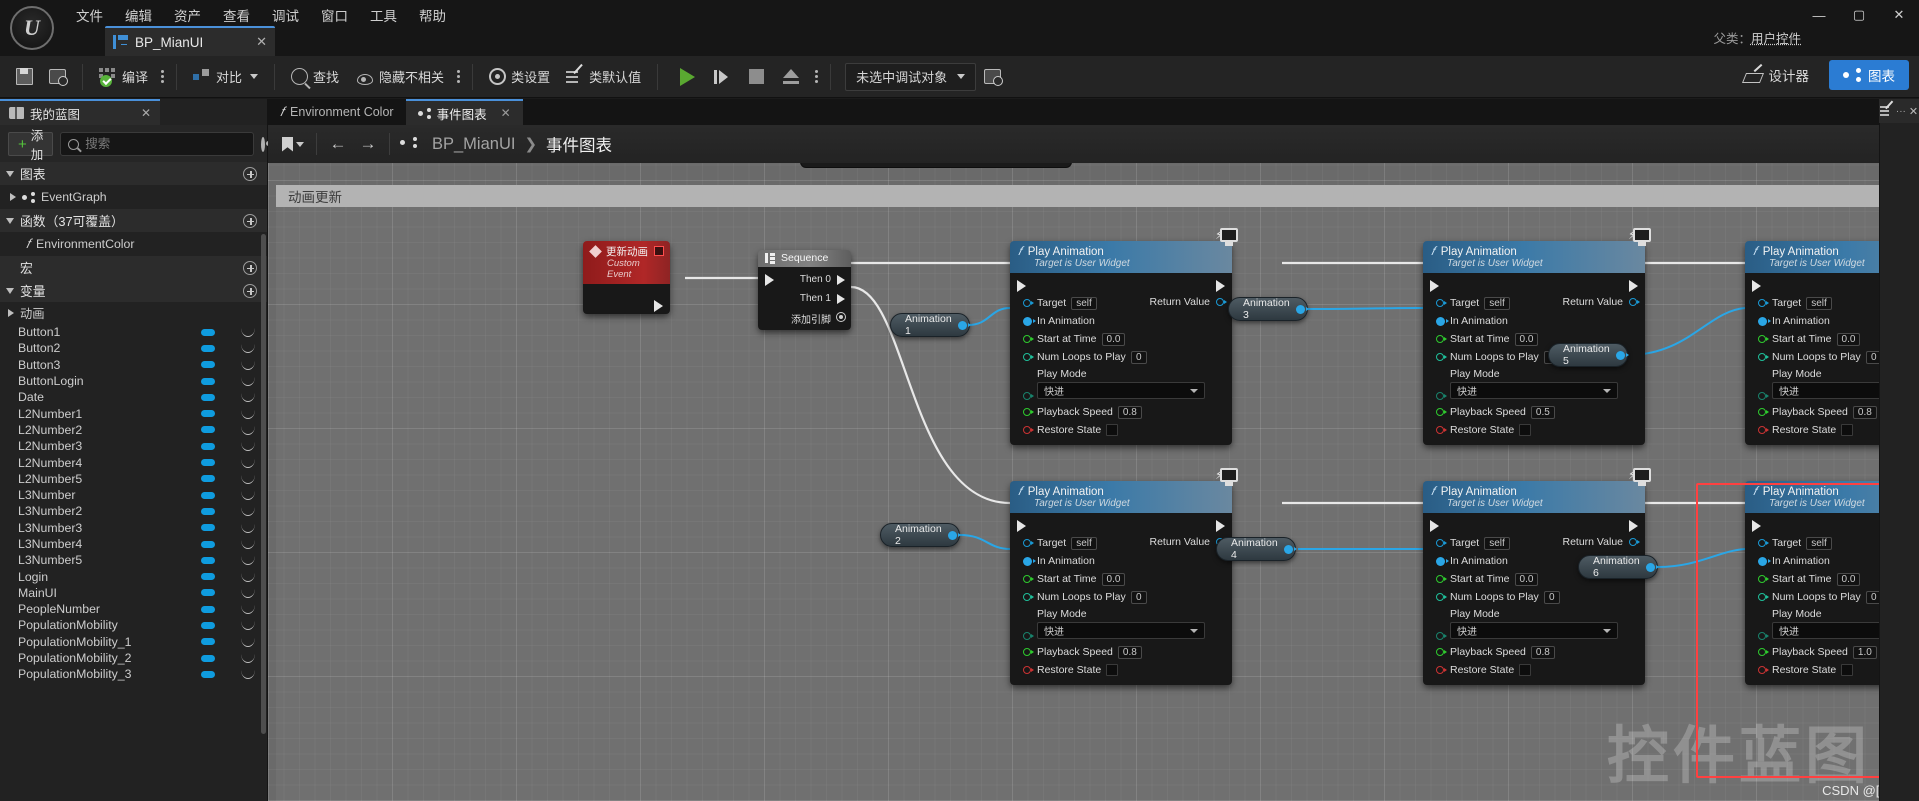 The width and height of the screenshot is (1919, 801). Describe the element at coordinates (263, 484) in the screenshot. I see `sidebar-scrollbar` at that location.